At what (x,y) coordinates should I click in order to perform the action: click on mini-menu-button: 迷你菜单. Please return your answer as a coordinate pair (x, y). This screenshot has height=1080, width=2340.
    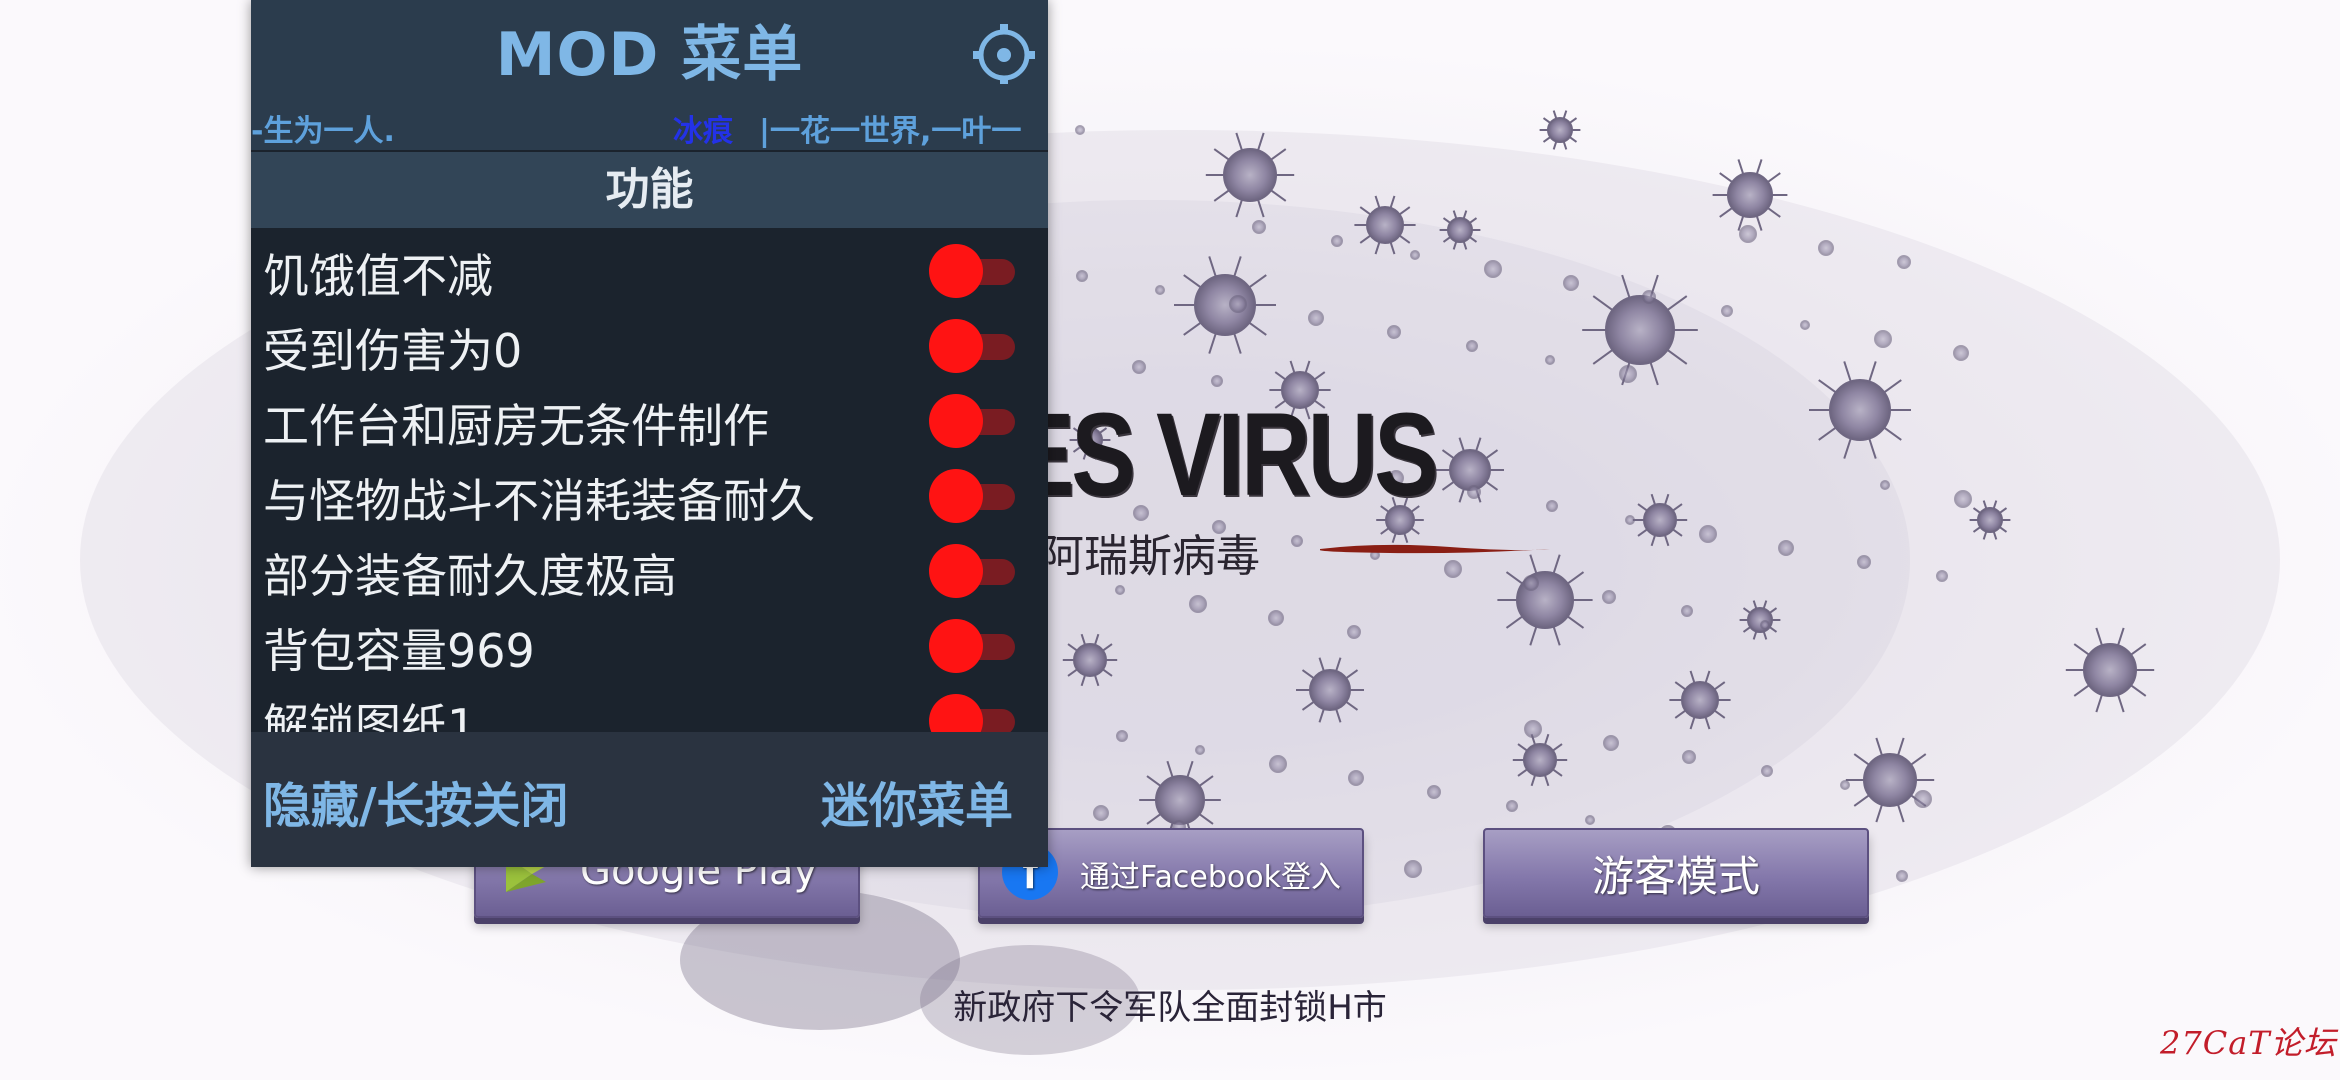
    Looking at the image, I should click on (917, 801).